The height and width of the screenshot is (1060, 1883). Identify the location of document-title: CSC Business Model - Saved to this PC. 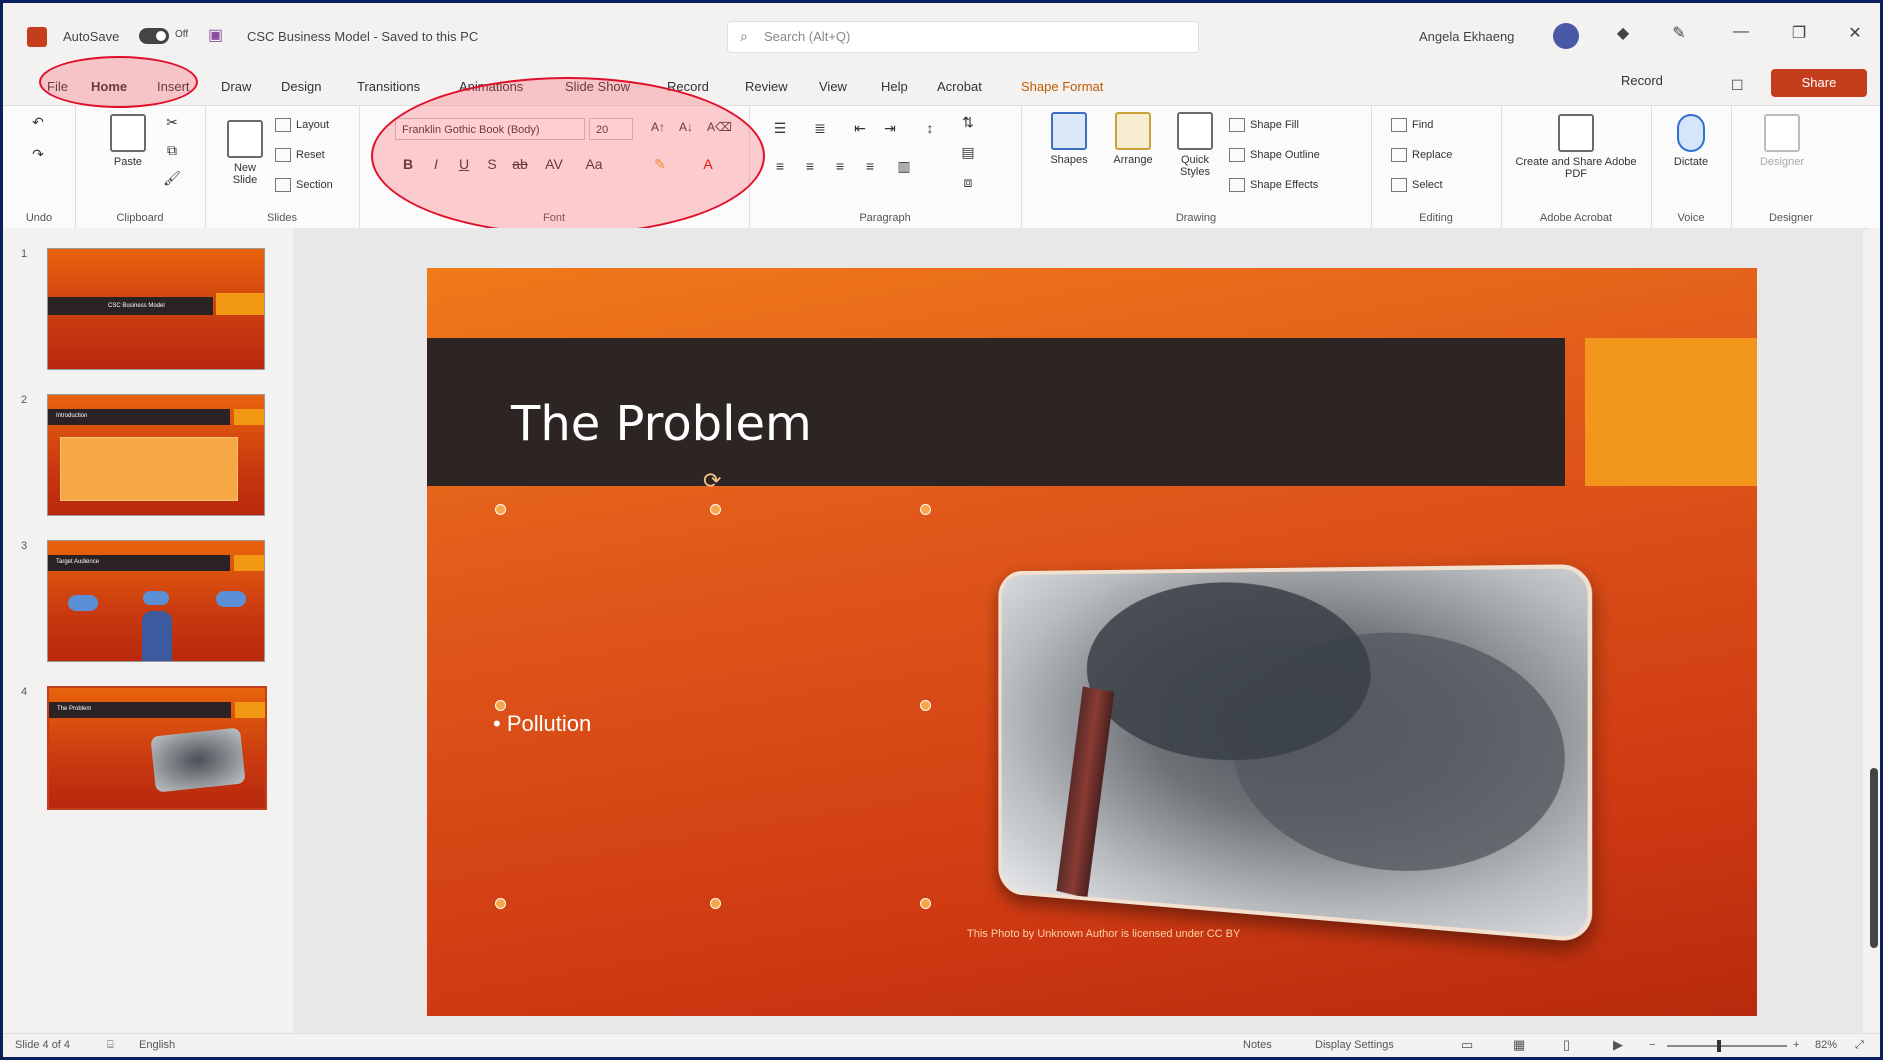
(362, 36).